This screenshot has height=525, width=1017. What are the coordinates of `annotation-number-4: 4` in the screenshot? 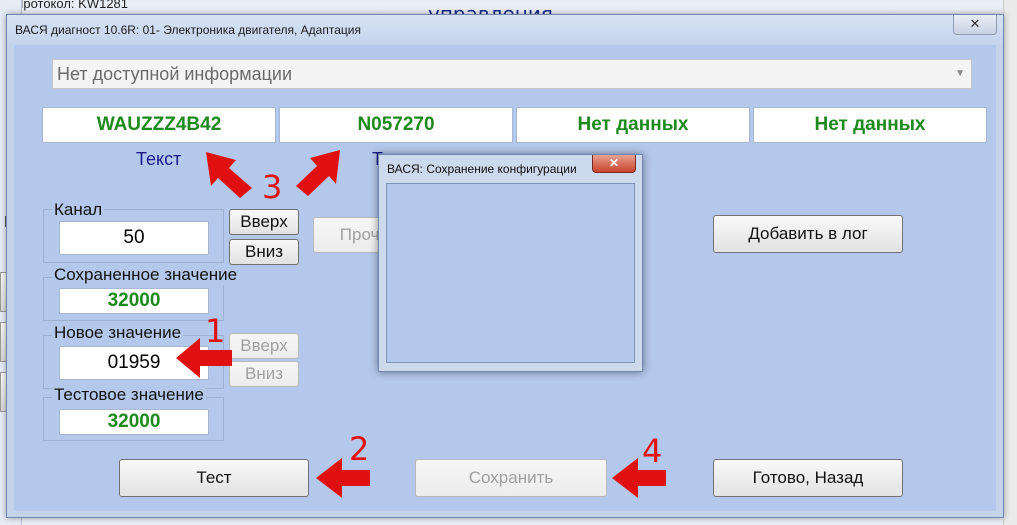 It's located at (652, 451).